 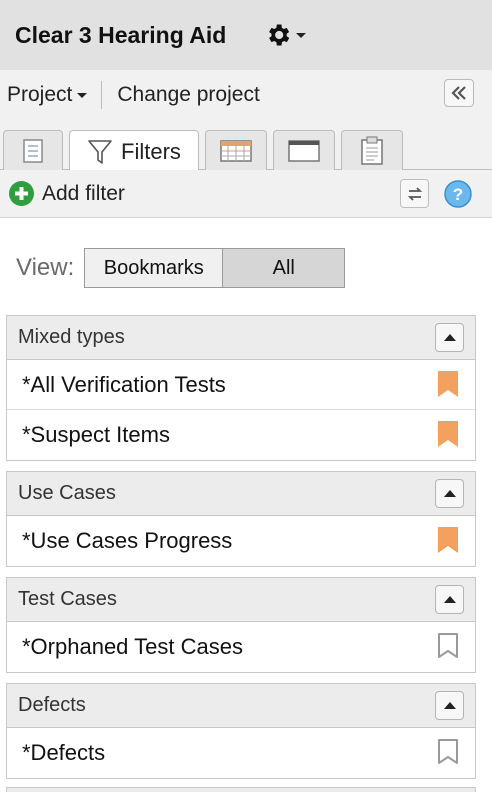 I want to click on tab-filters: Filters, so click(x=134, y=151).